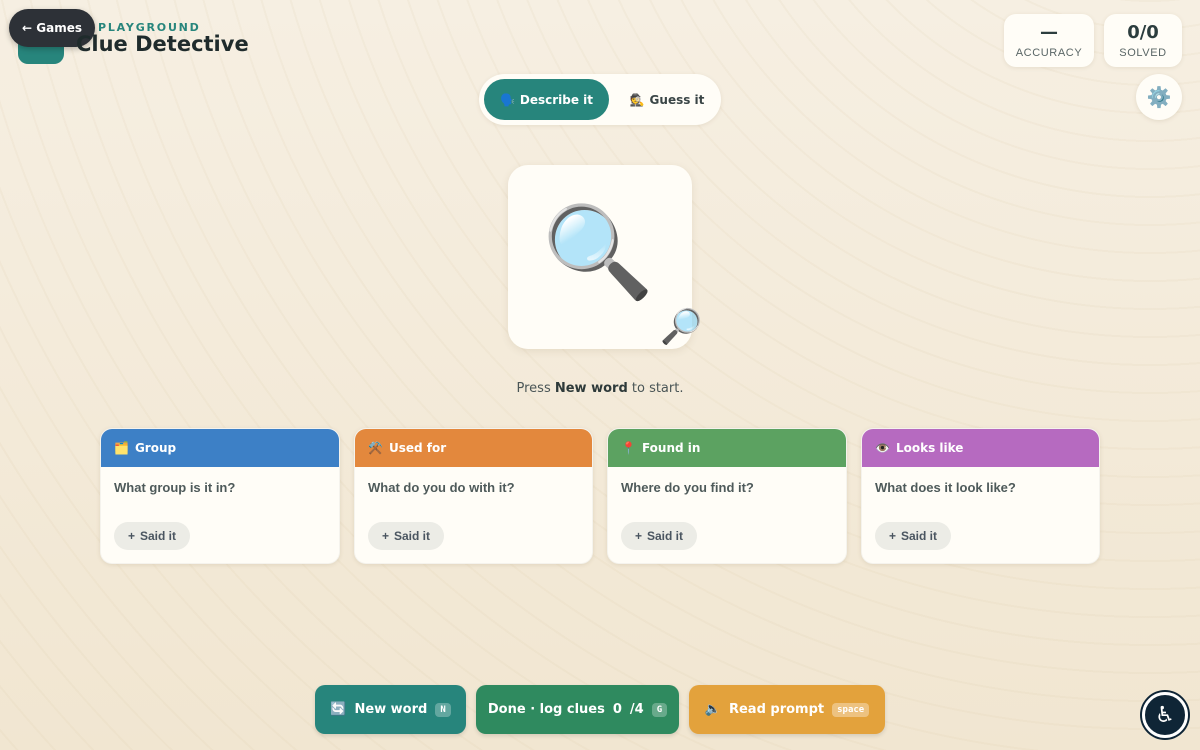 The image size is (1200, 750). What do you see at coordinates (913, 536) in the screenshot?
I see `said-it-button-looks-like: + Said it` at bounding box center [913, 536].